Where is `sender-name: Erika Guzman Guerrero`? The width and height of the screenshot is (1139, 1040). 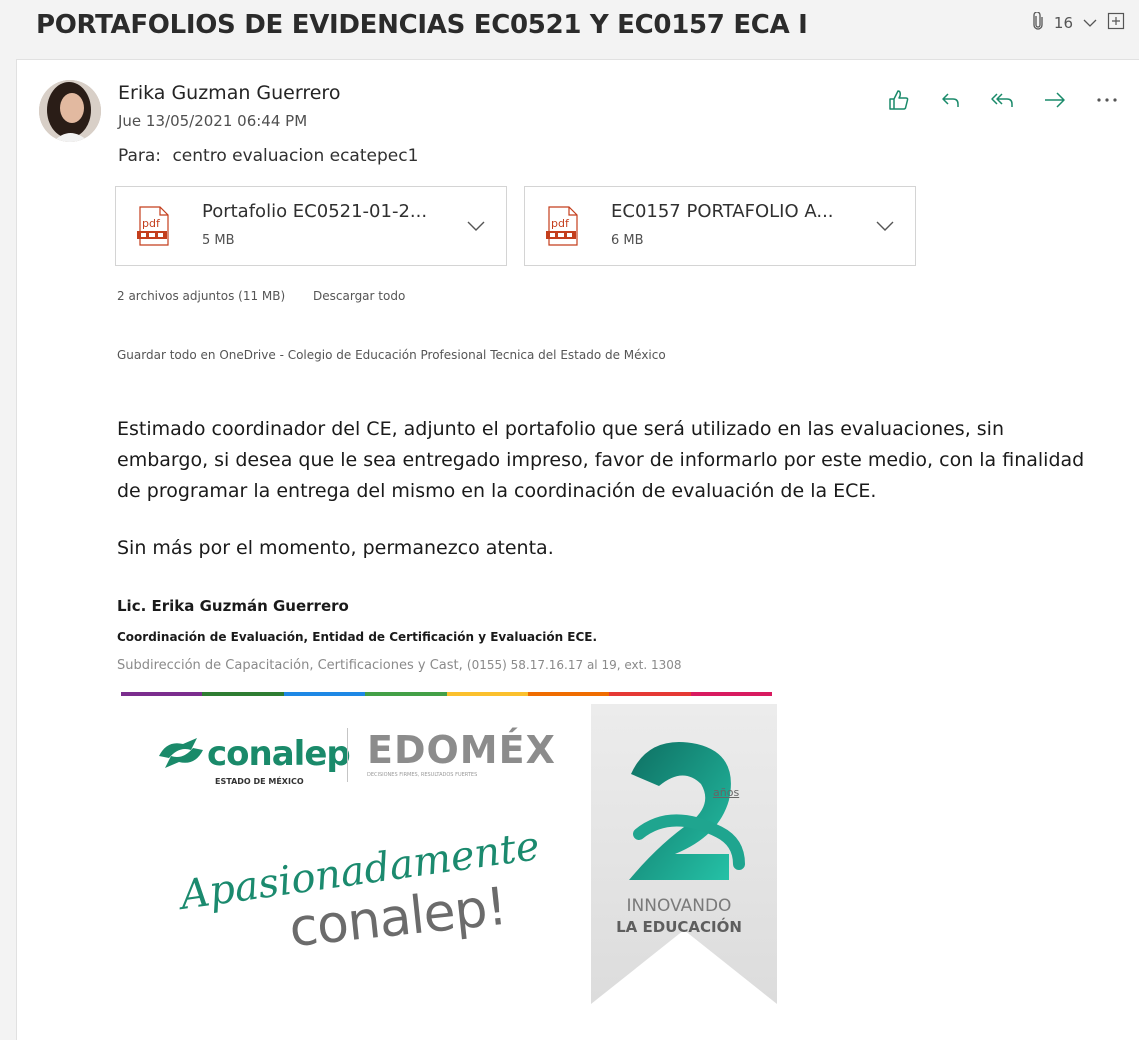 sender-name: Erika Guzman Guerrero is located at coordinates (229, 93).